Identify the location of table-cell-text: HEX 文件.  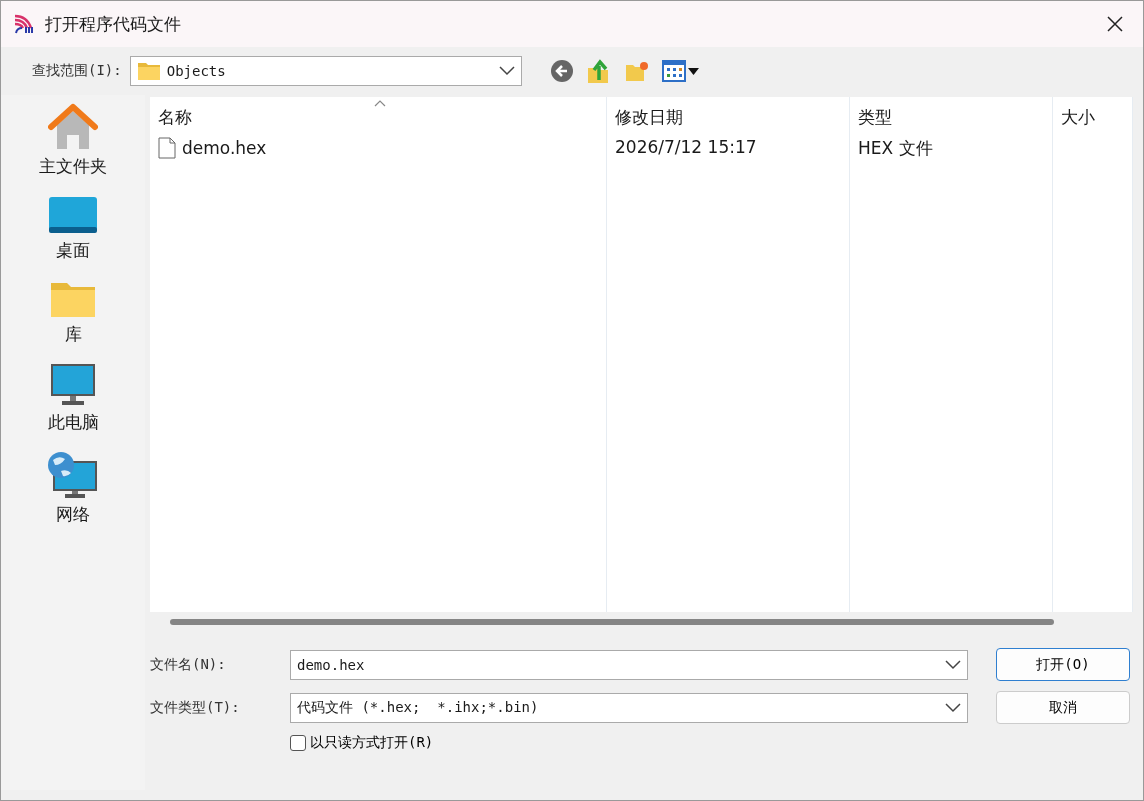
(895, 148).